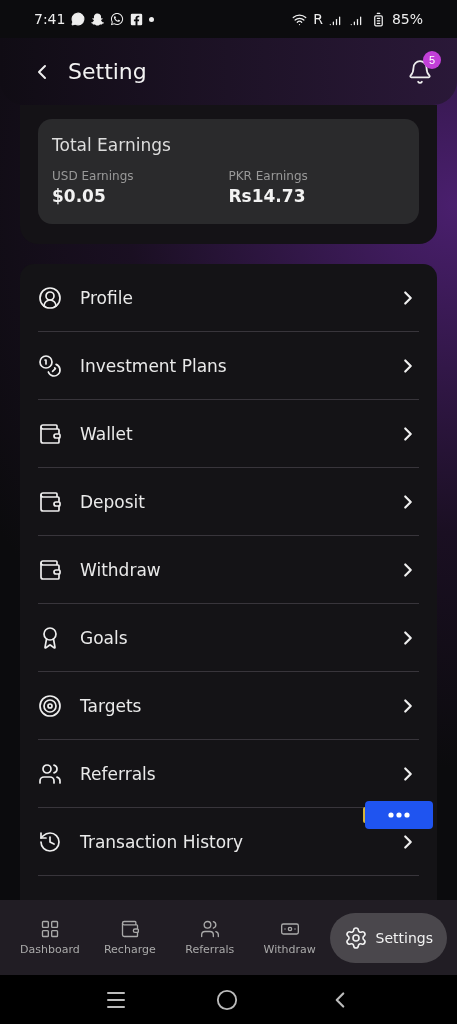 The width and height of the screenshot is (457, 1024). What do you see at coordinates (93, 176) in the screenshot?
I see `earnings-label: USD Earnings` at bounding box center [93, 176].